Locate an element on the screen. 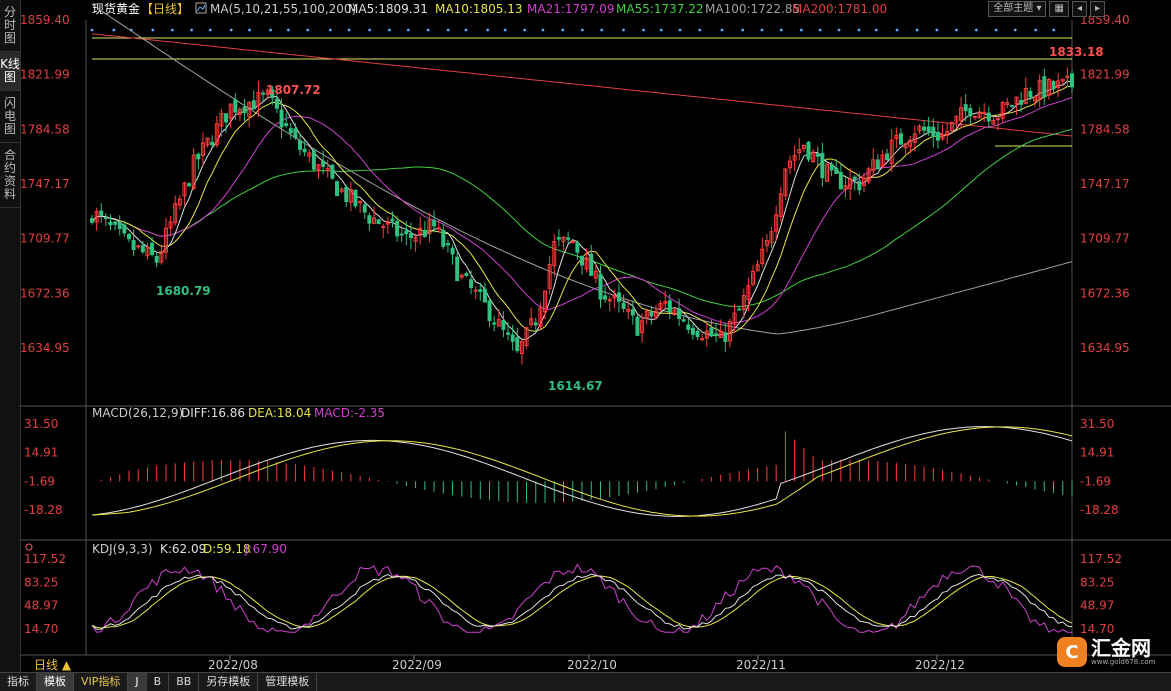  tab-lightning: 闪电图 is located at coordinates (10, 117).